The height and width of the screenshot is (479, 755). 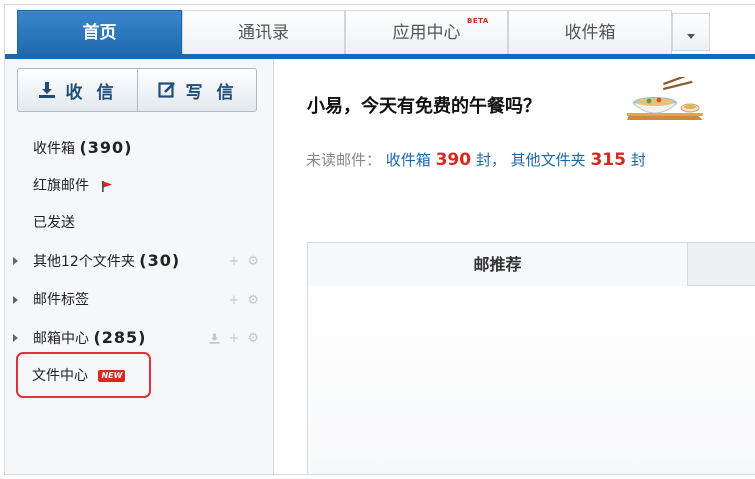 What do you see at coordinates (253, 300) in the screenshot?
I see `tag-settings-gear-icon: ⚙` at bounding box center [253, 300].